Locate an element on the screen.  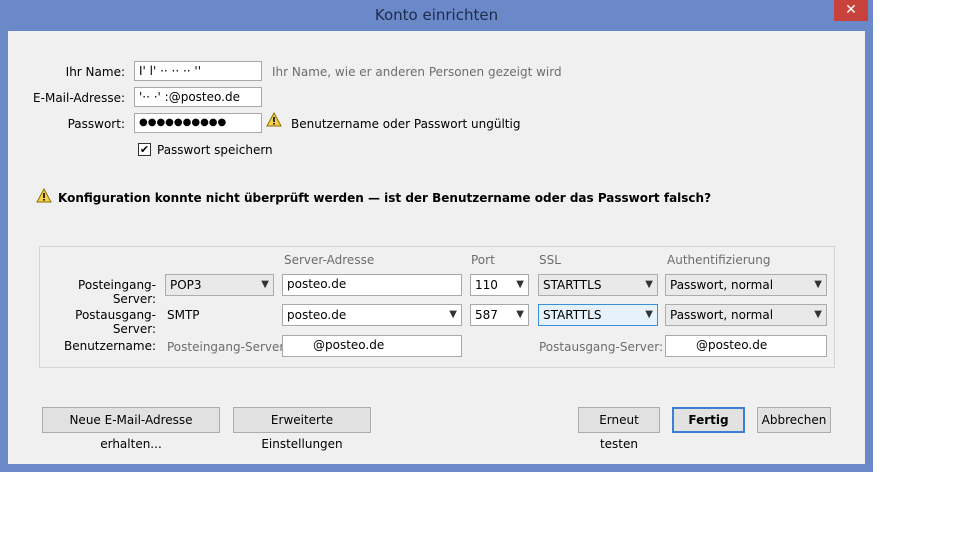
title-bar: Konto einrichten ✕ is located at coordinates (436, 15).